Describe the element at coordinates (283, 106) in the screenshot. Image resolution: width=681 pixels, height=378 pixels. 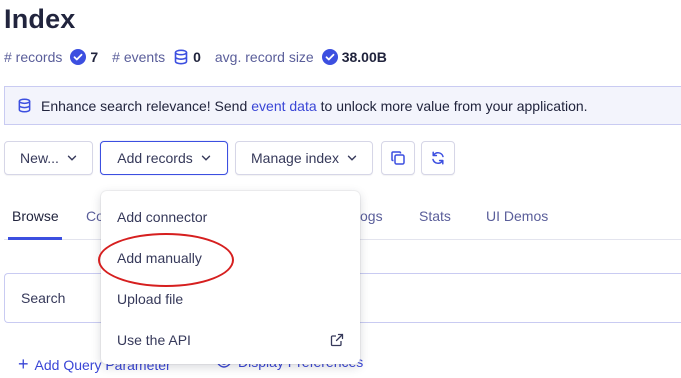
I see `event-data-link: event data` at that location.